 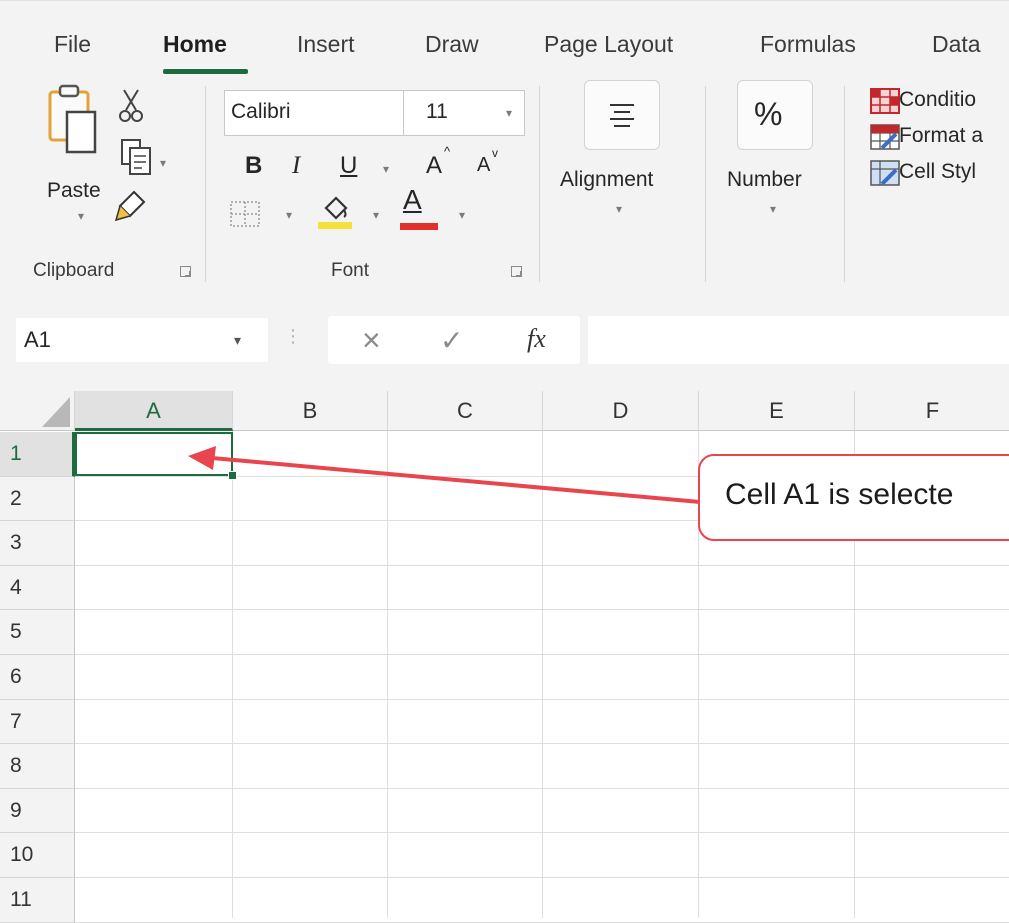 What do you see at coordinates (542, 922) in the screenshot?
I see `row-gridline` at bounding box center [542, 922].